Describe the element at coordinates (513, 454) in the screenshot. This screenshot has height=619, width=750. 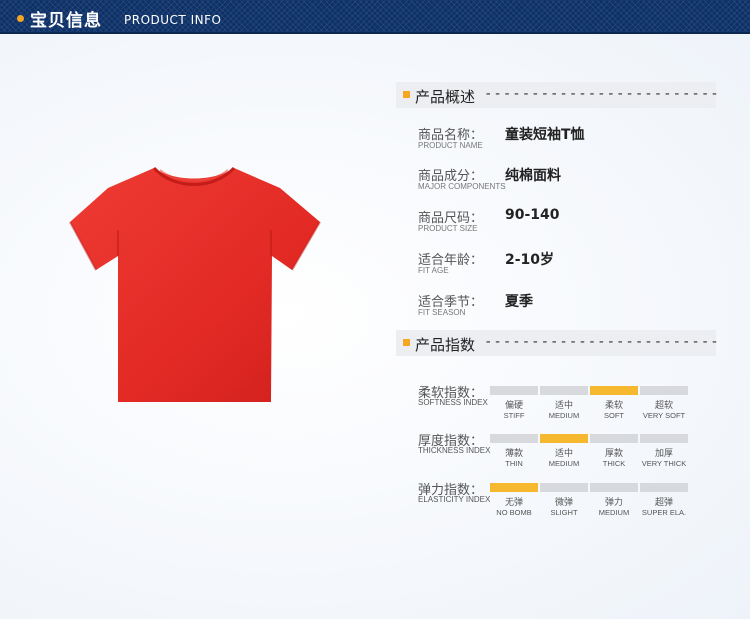
I see `option-cn: 薄款` at that location.